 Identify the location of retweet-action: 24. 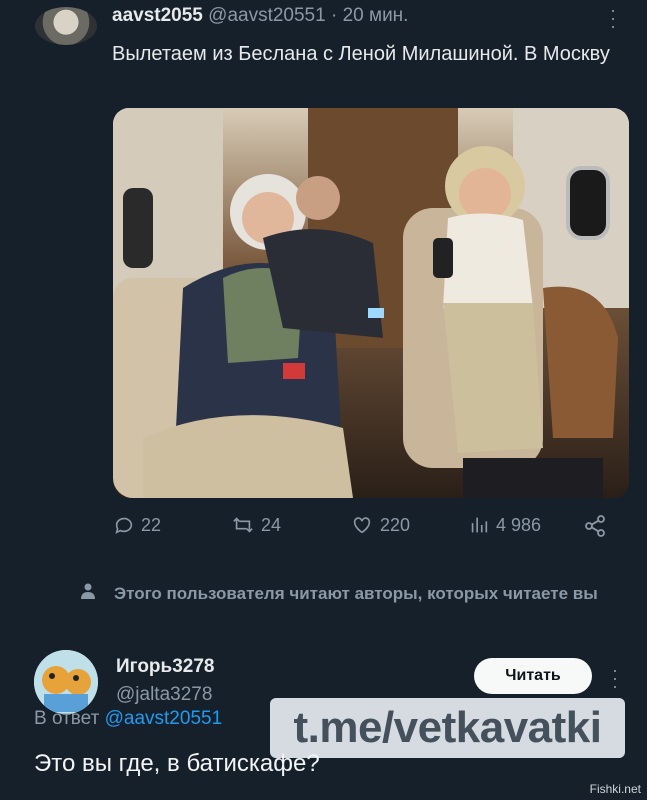
(256, 525).